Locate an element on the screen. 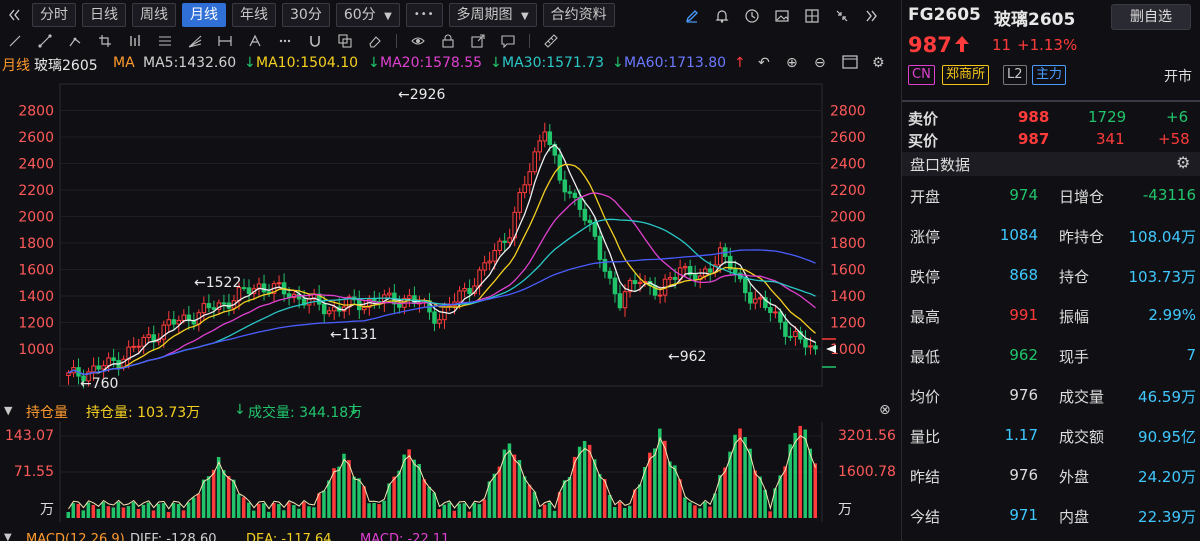 The width and height of the screenshot is (1200, 541). pen-icon is located at coordinates (692, 16).